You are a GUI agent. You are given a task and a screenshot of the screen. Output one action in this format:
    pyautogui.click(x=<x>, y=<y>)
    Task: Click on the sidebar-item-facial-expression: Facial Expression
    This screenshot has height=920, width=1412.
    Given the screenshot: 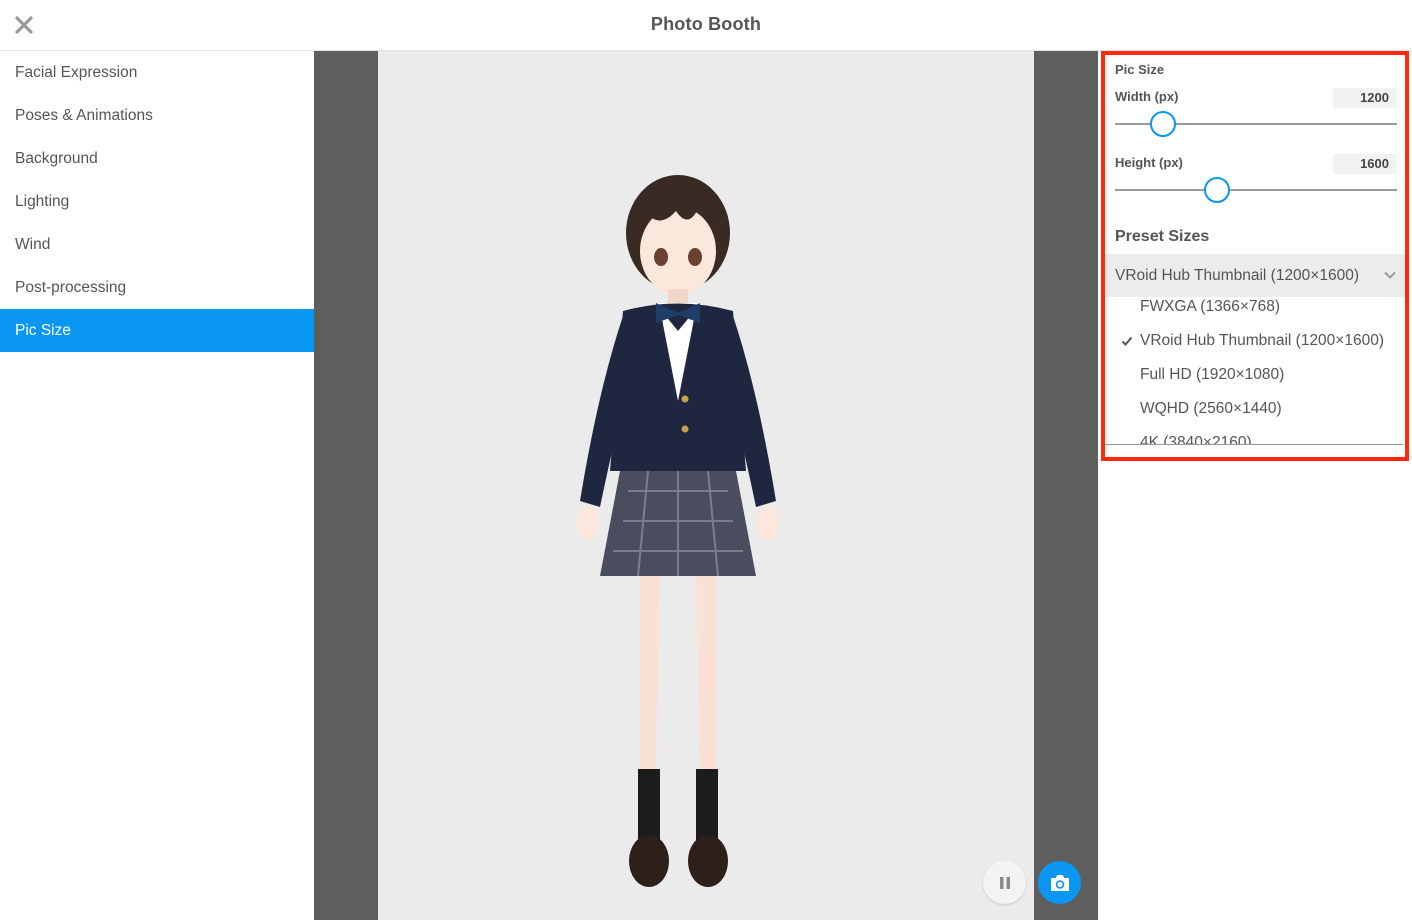 What is the action you would take?
    pyautogui.click(x=157, y=72)
    